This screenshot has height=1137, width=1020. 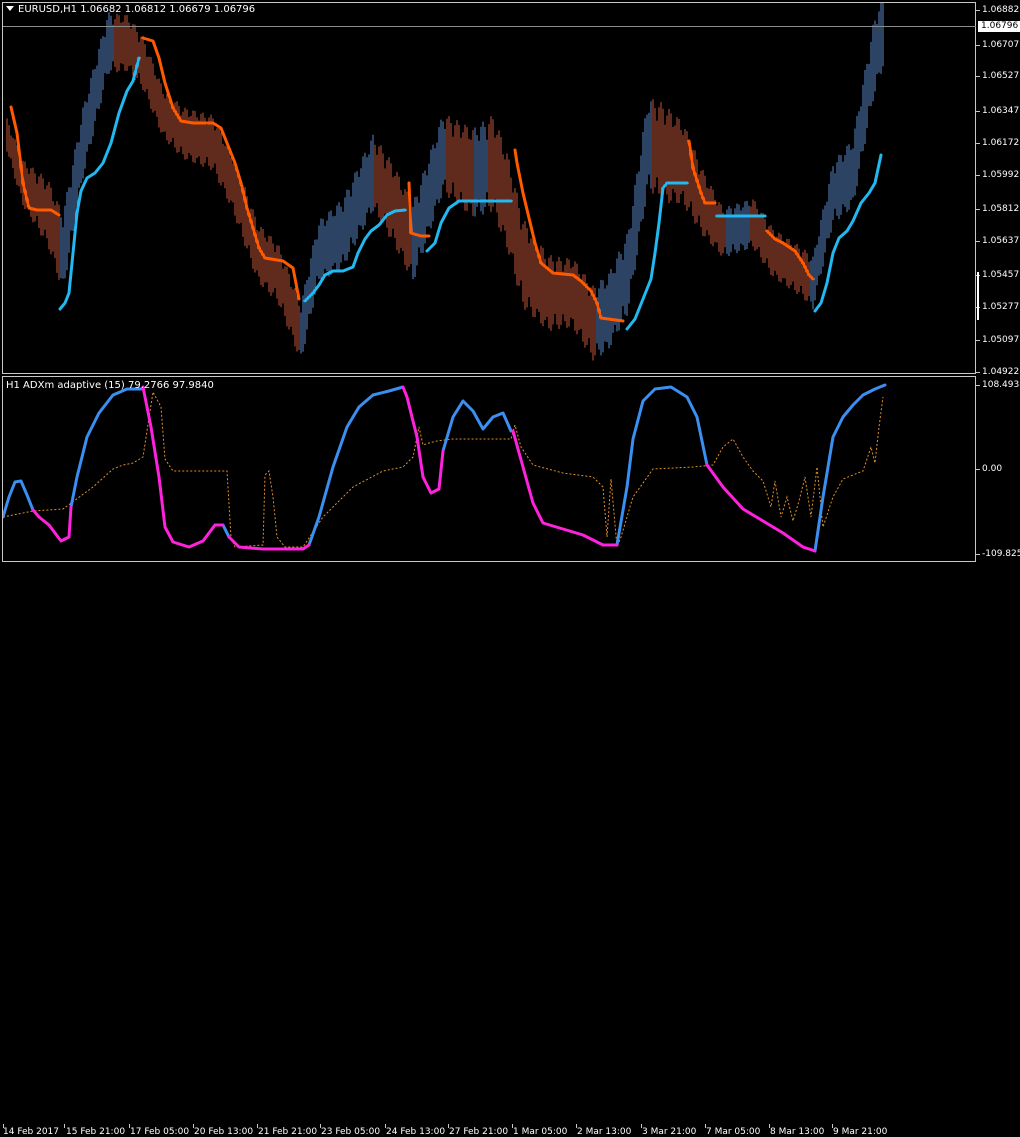 What do you see at coordinates (489, 26) in the screenshot?
I see `bid-price-line` at bounding box center [489, 26].